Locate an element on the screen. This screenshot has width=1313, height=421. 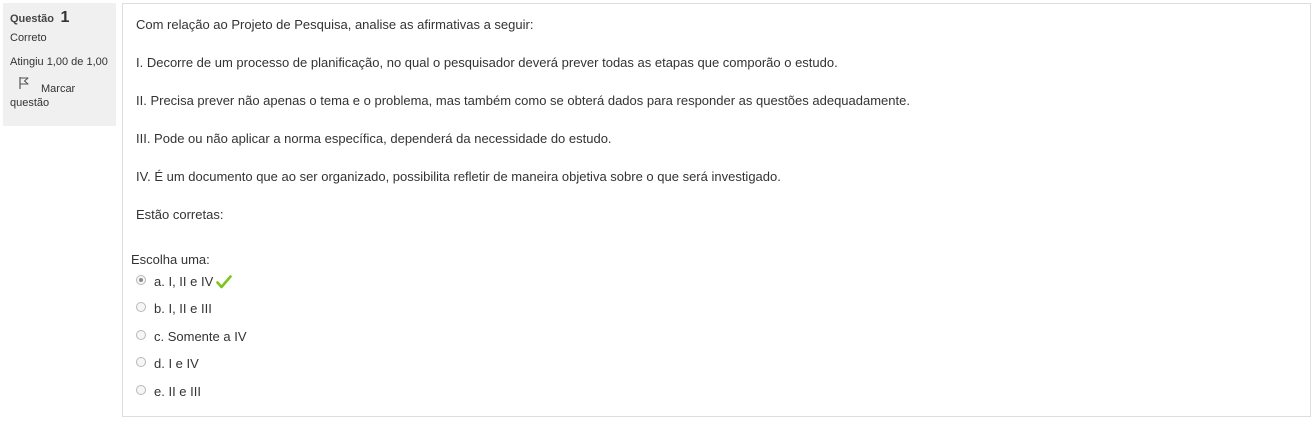
answer-label: a. I, II e IV is located at coordinates (184, 281).